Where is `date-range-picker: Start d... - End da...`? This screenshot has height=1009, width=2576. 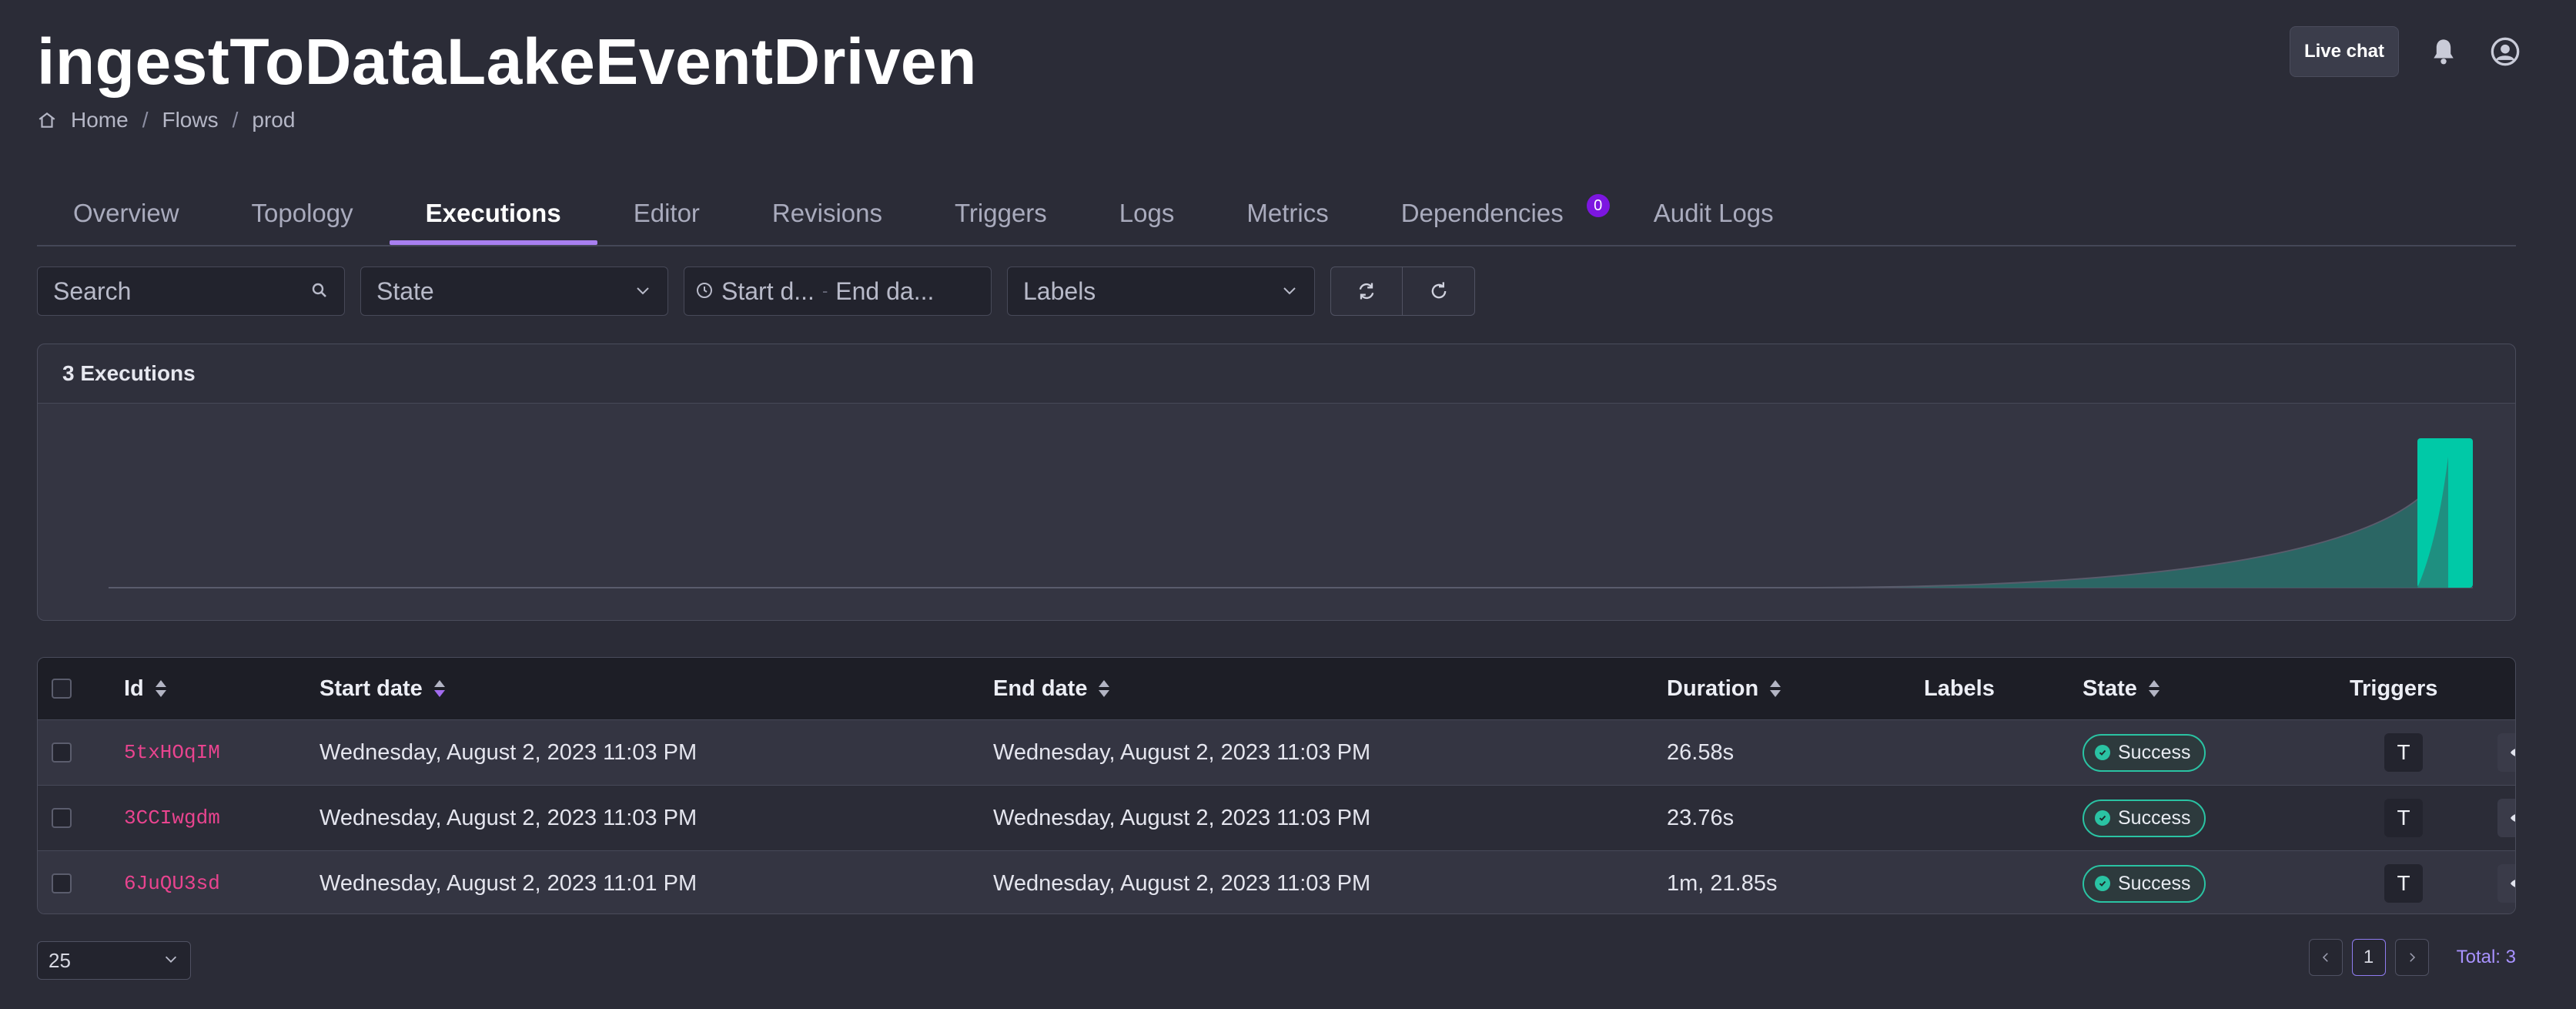
date-range-picker: Start d... - End da... is located at coordinates (838, 291).